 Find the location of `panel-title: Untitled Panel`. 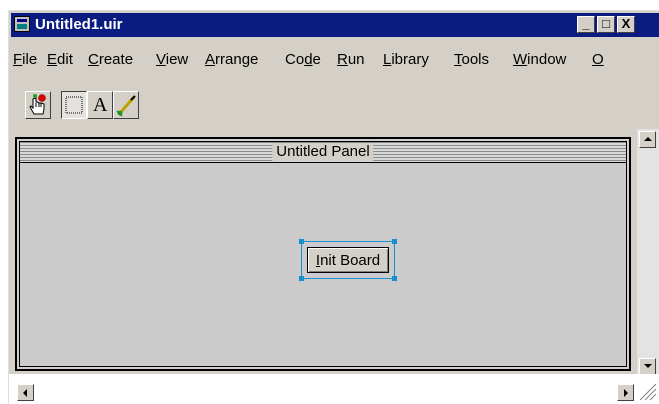

panel-title: Untitled Panel is located at coordinates (323, 152).